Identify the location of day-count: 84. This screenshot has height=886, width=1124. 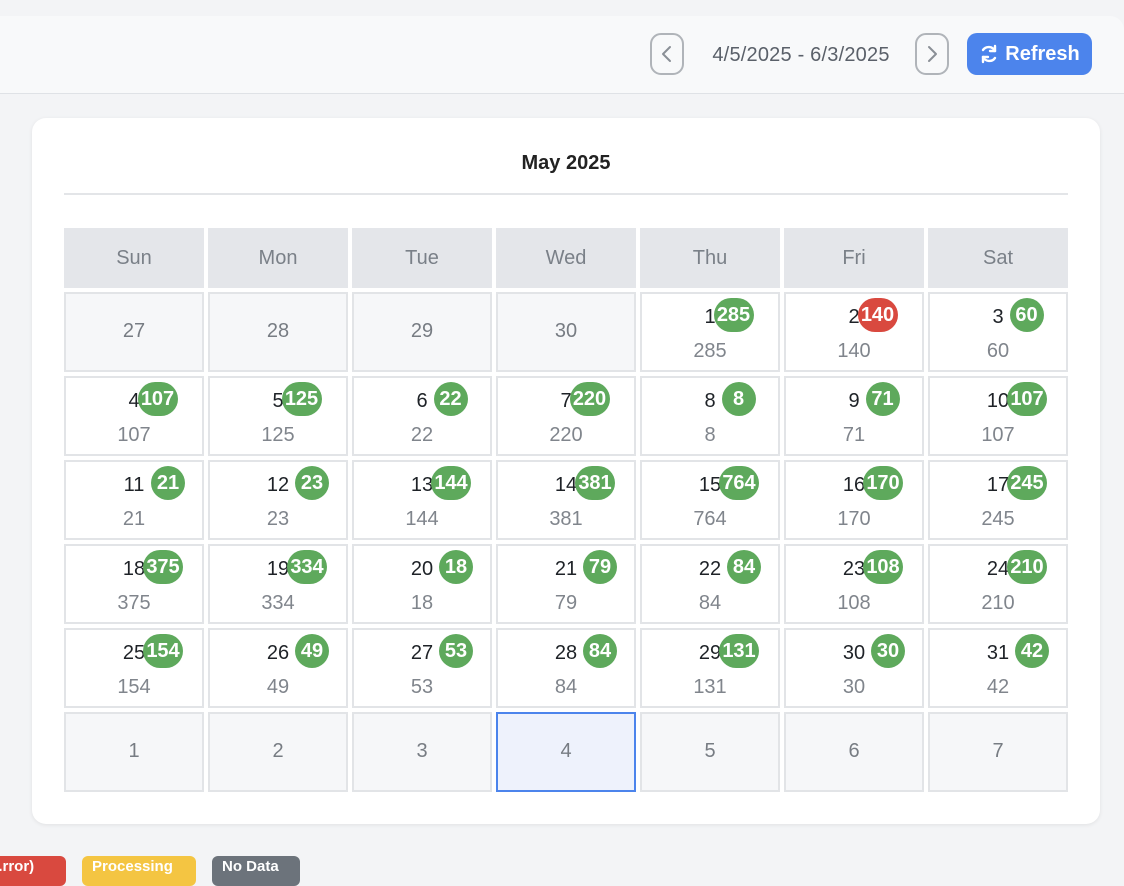
(566, 687).